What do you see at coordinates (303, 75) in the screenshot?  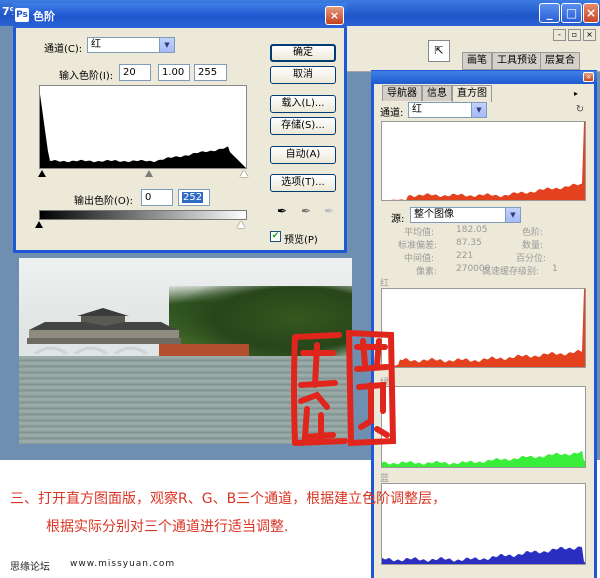 I see `cancel-button: 取消` at bounding box center [303, 75].